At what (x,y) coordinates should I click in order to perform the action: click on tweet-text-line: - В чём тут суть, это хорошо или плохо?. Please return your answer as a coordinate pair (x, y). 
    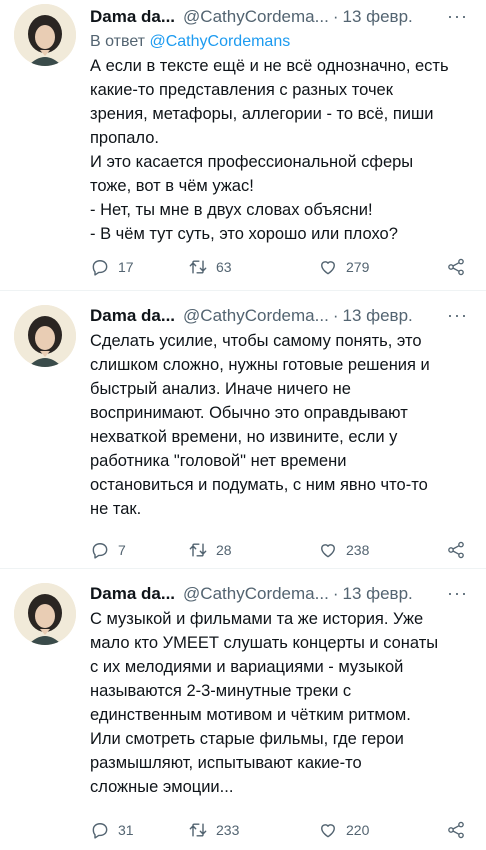
    Looking at the image, I should click on (244, 234).